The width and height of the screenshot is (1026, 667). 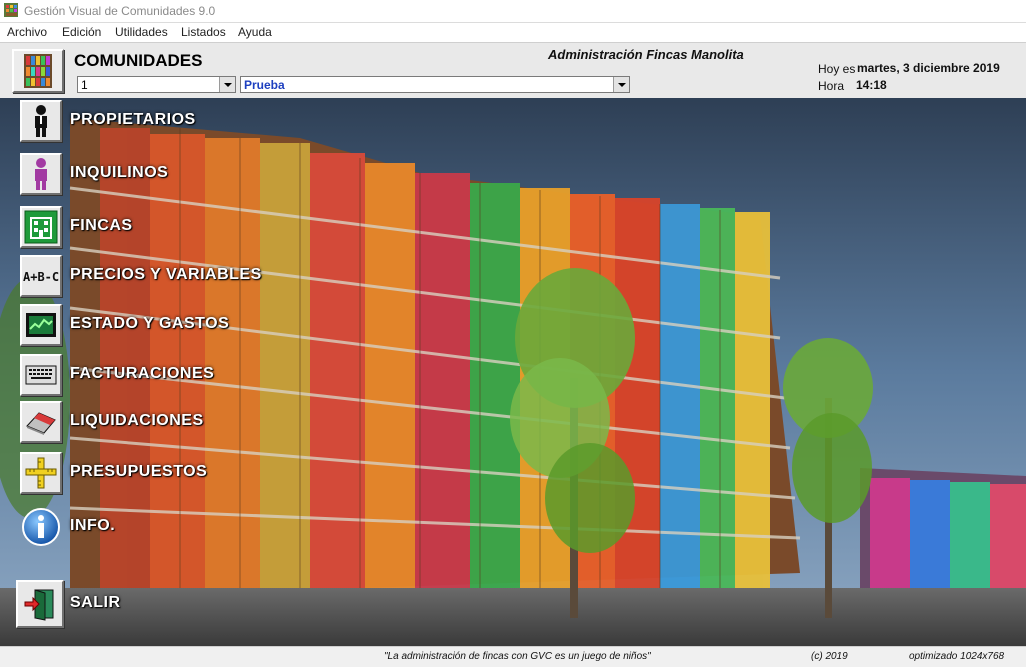 What do you see at coordinates (119, 172) in the screenshot?
I see `nav-label-inquilinos: INQUILINOS` at bounding box center [119, 172].